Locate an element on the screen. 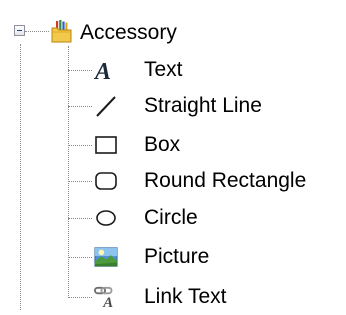  circle-icon is located at coordinates (106, 218).